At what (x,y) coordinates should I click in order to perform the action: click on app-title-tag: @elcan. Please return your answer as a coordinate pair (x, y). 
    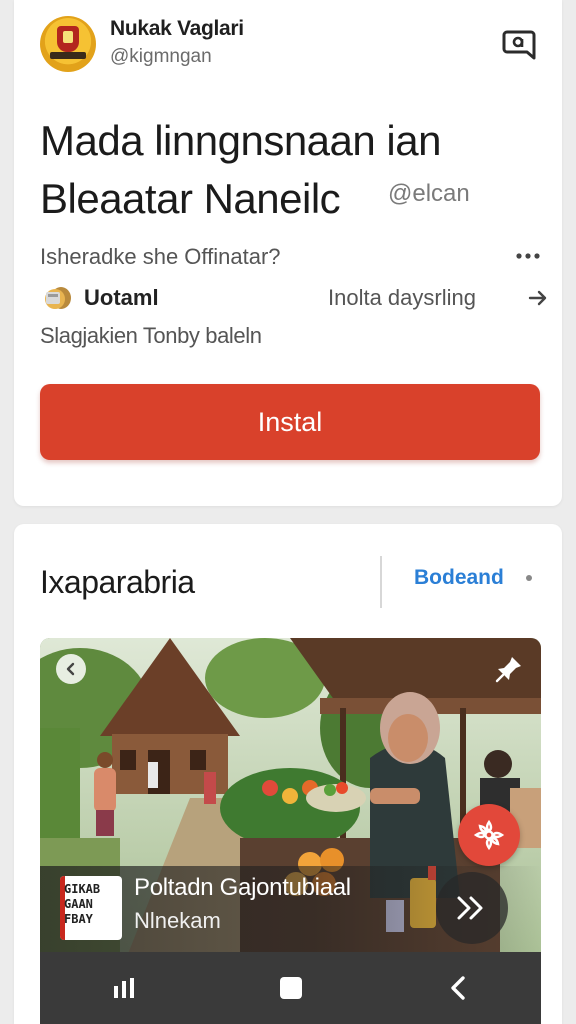
    Looking at the image, I should click on (429, 193).